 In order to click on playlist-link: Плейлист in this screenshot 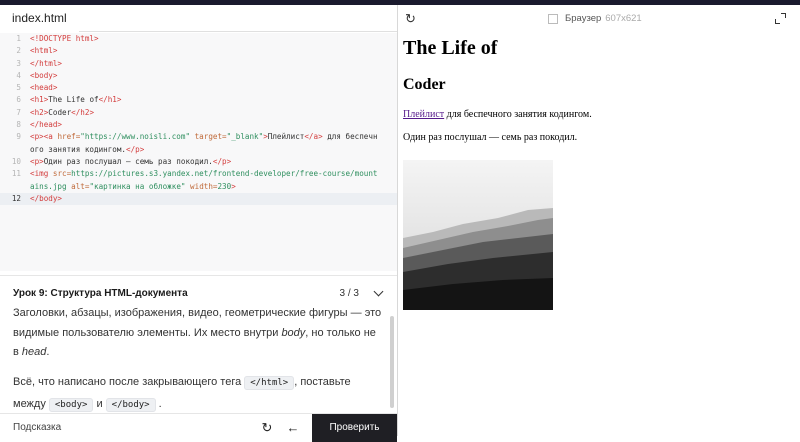, I will do `click(423, 114)`.